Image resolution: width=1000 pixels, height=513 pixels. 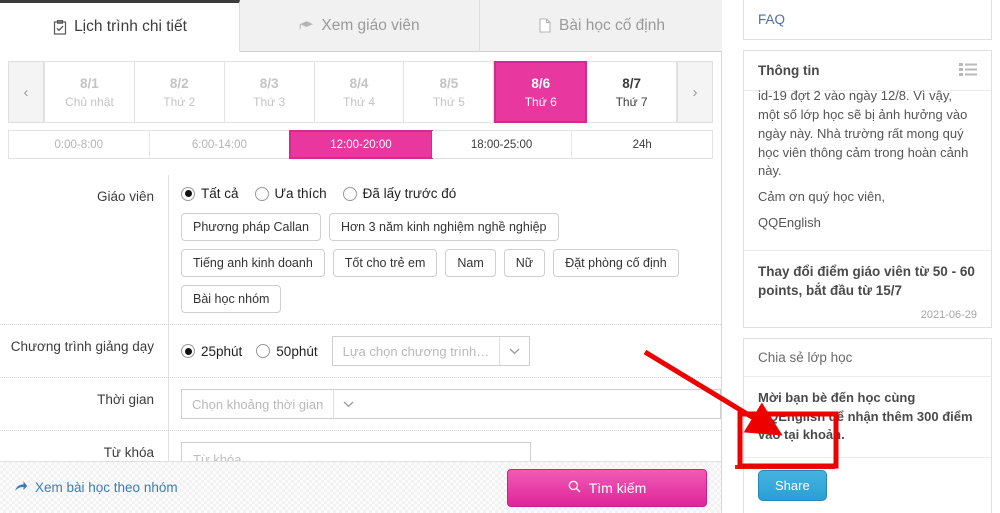 I want to click on label-curriculum: Chương trình giảng dạy, so click(x=82, y=346).